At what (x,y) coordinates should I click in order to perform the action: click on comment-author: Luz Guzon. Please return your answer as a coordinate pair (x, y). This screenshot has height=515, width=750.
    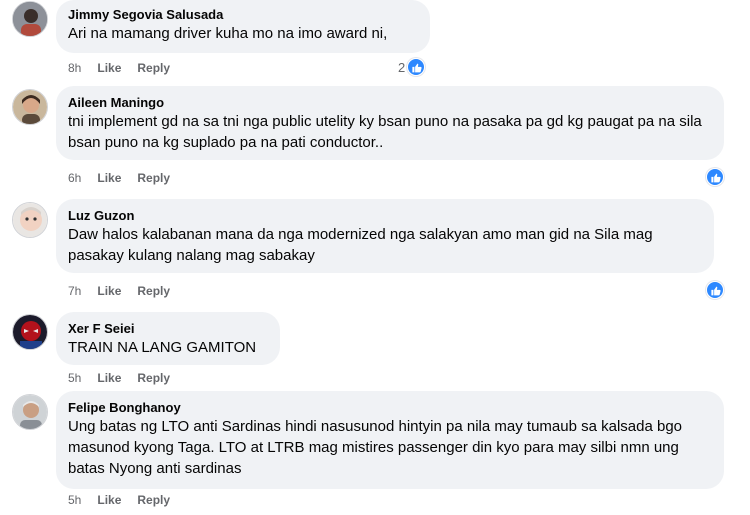
    Looking at the image, I should click on (385, 215).